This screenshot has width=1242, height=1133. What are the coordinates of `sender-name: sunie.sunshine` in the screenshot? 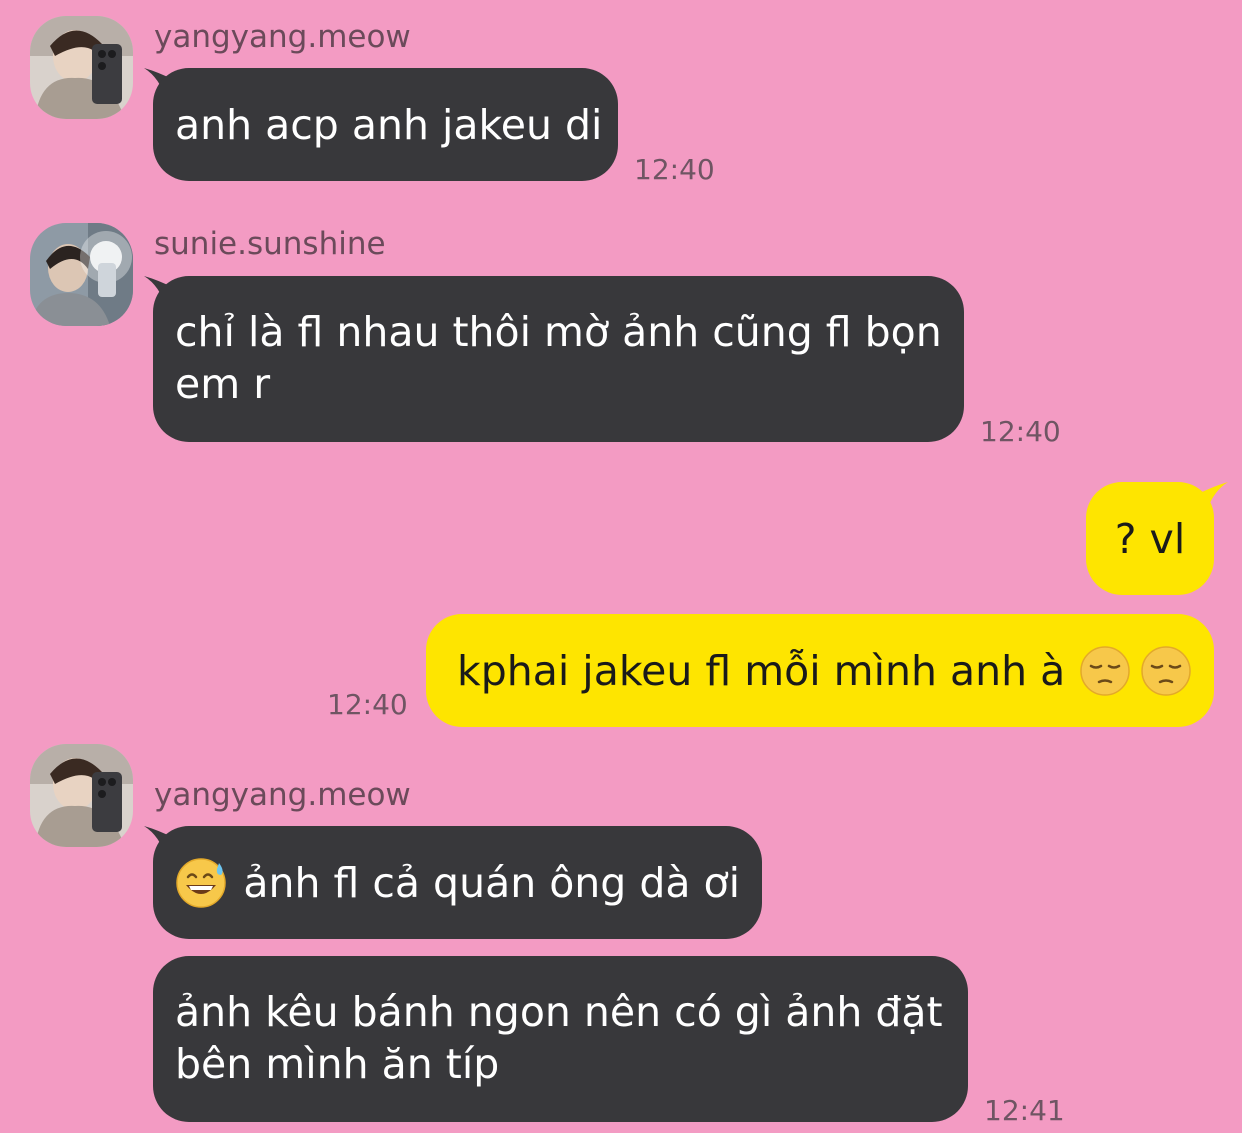 It's located at (270, 244).